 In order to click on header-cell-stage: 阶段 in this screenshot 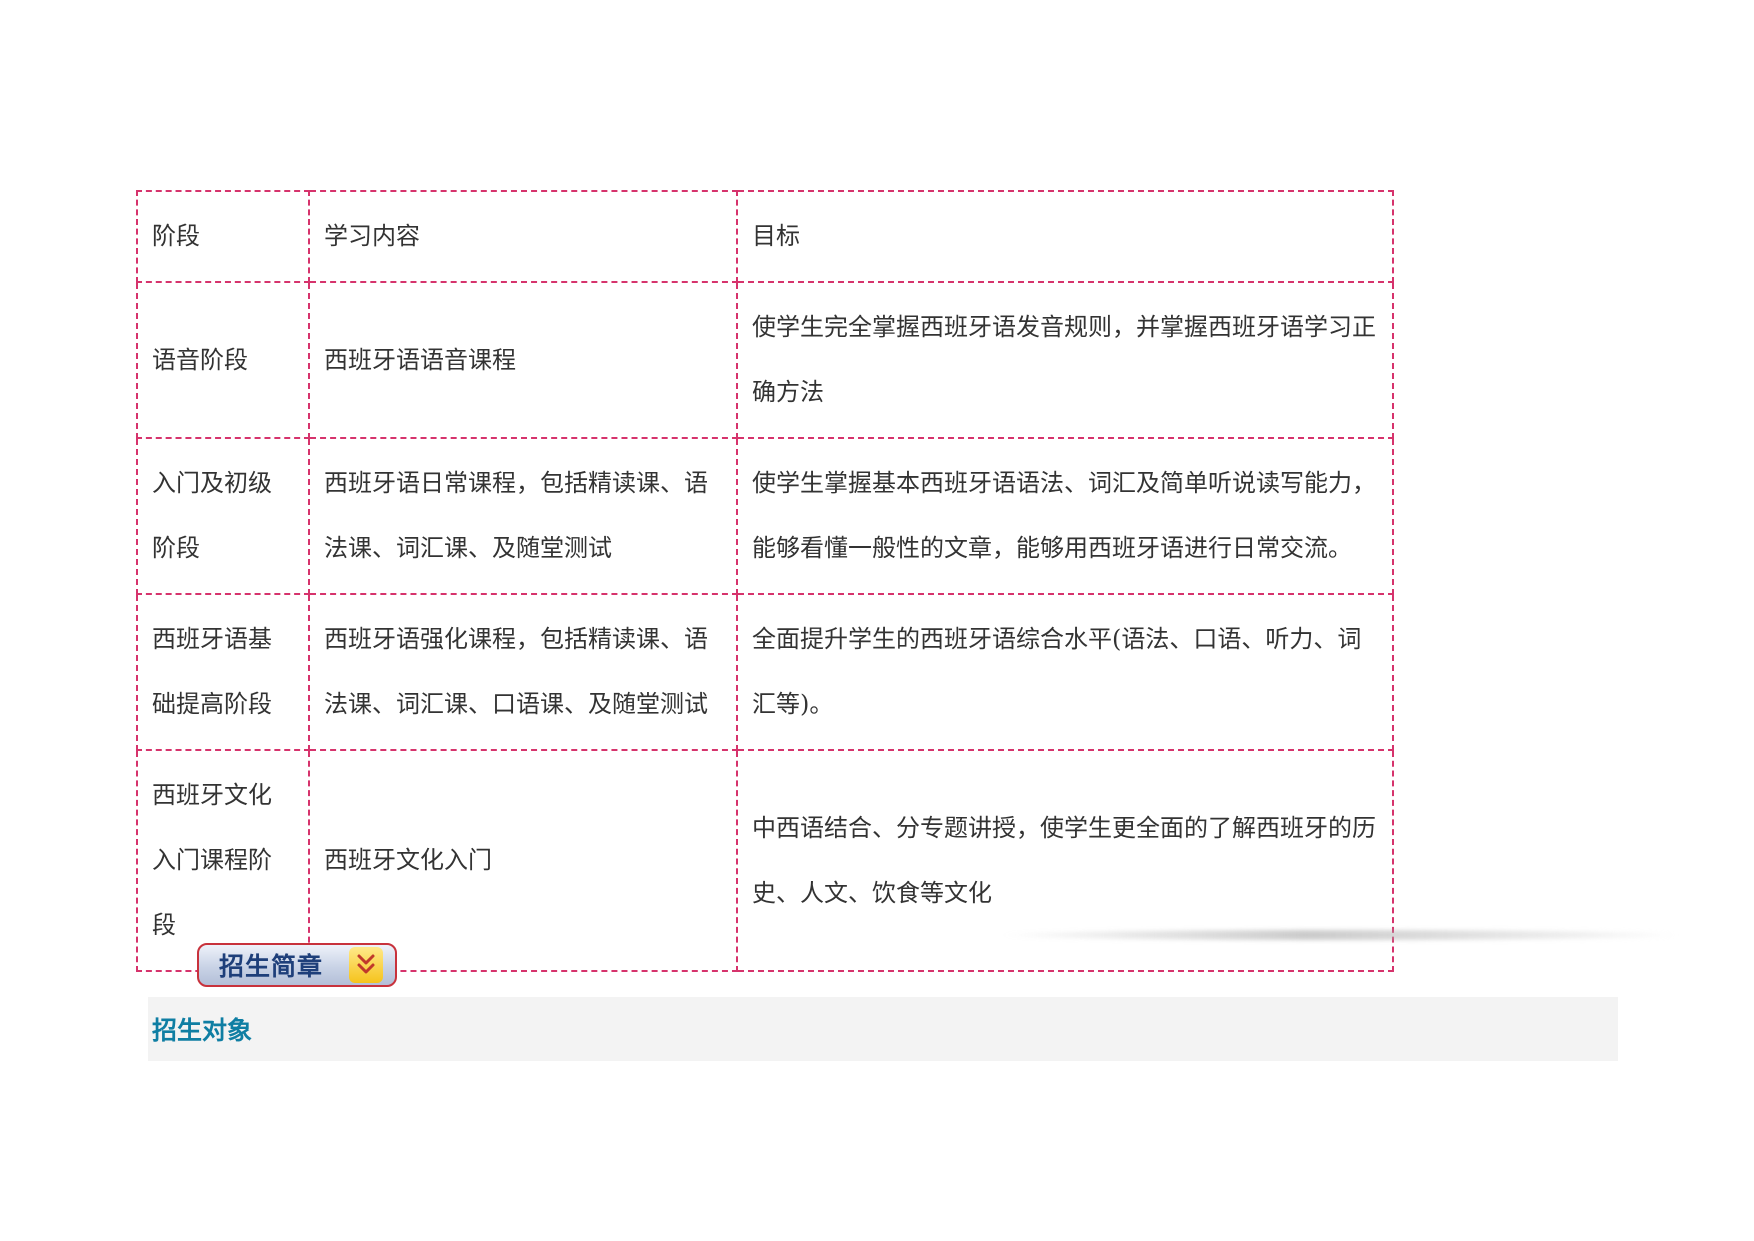, I will do `click(223, 236)`.